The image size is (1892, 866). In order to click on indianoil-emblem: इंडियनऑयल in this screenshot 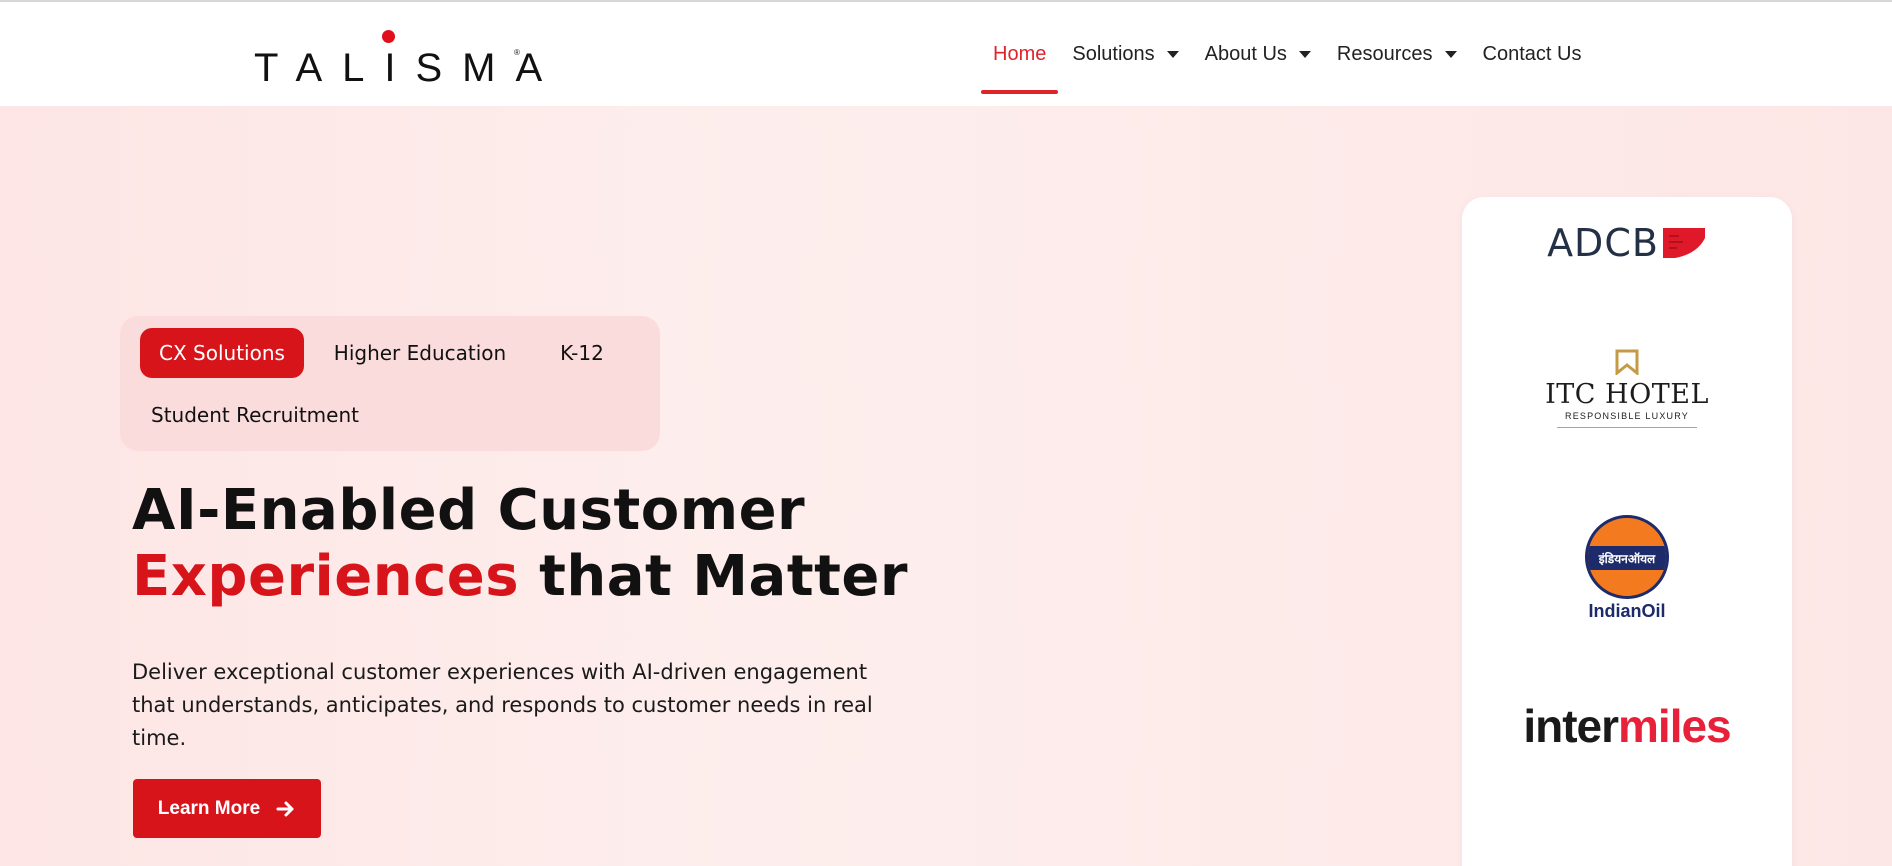, I will do `click(1627, 557)`.